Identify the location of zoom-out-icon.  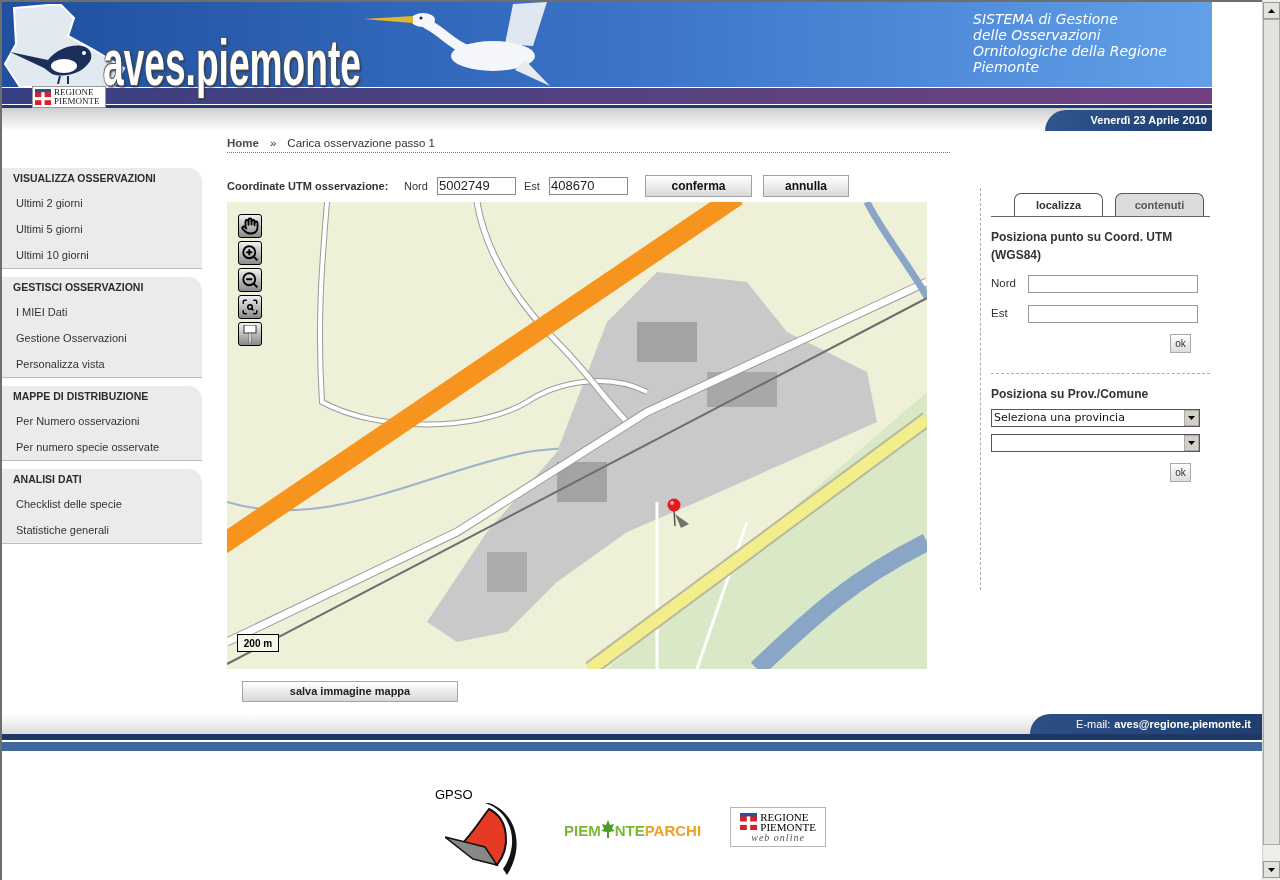
(250, 280).